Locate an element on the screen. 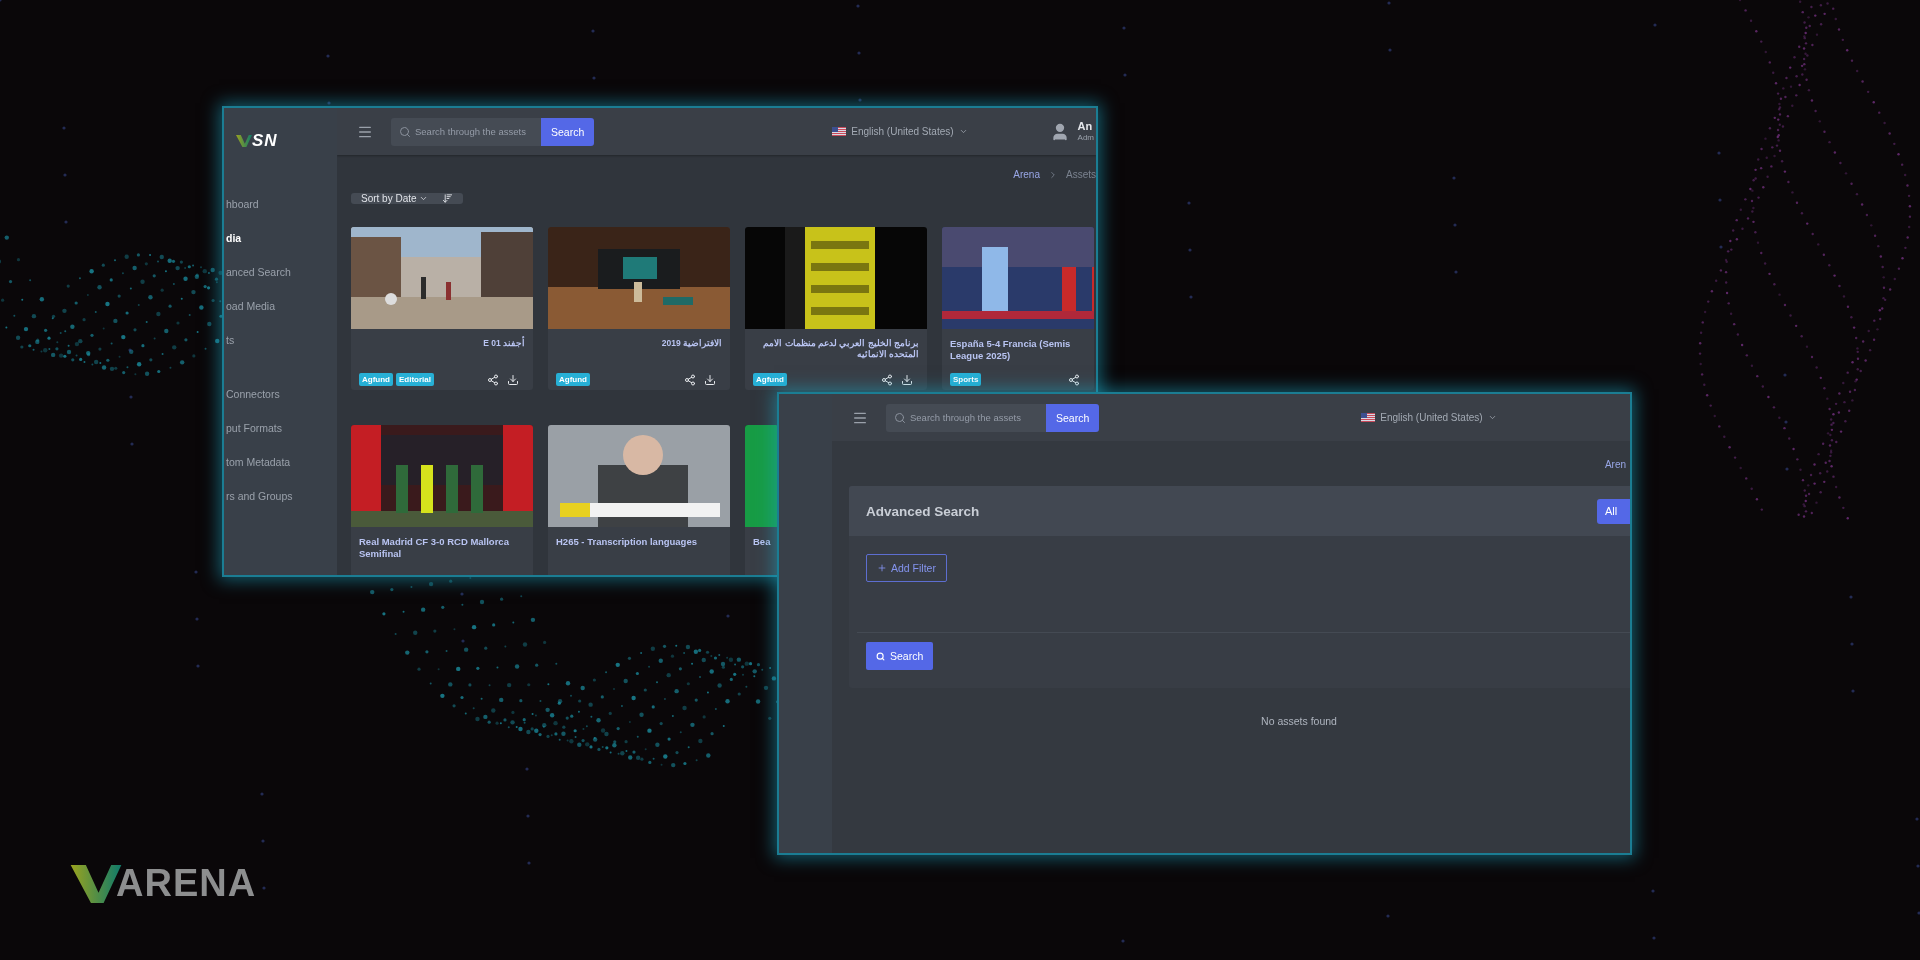 Image resolution: width=1920 pixels, height=960 pixels. tag: Sports is located at coordinates (966, 379).